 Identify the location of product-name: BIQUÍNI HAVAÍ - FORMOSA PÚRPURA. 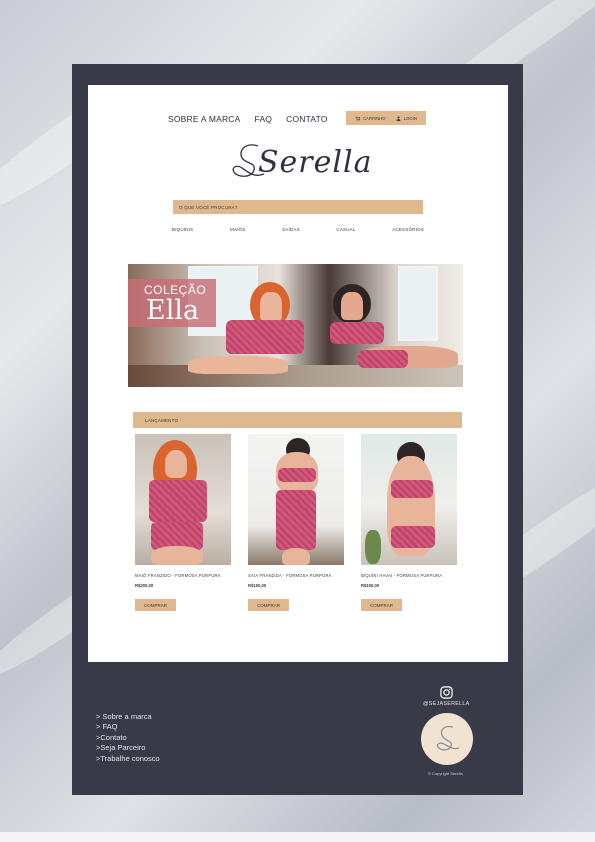
(402, 575).